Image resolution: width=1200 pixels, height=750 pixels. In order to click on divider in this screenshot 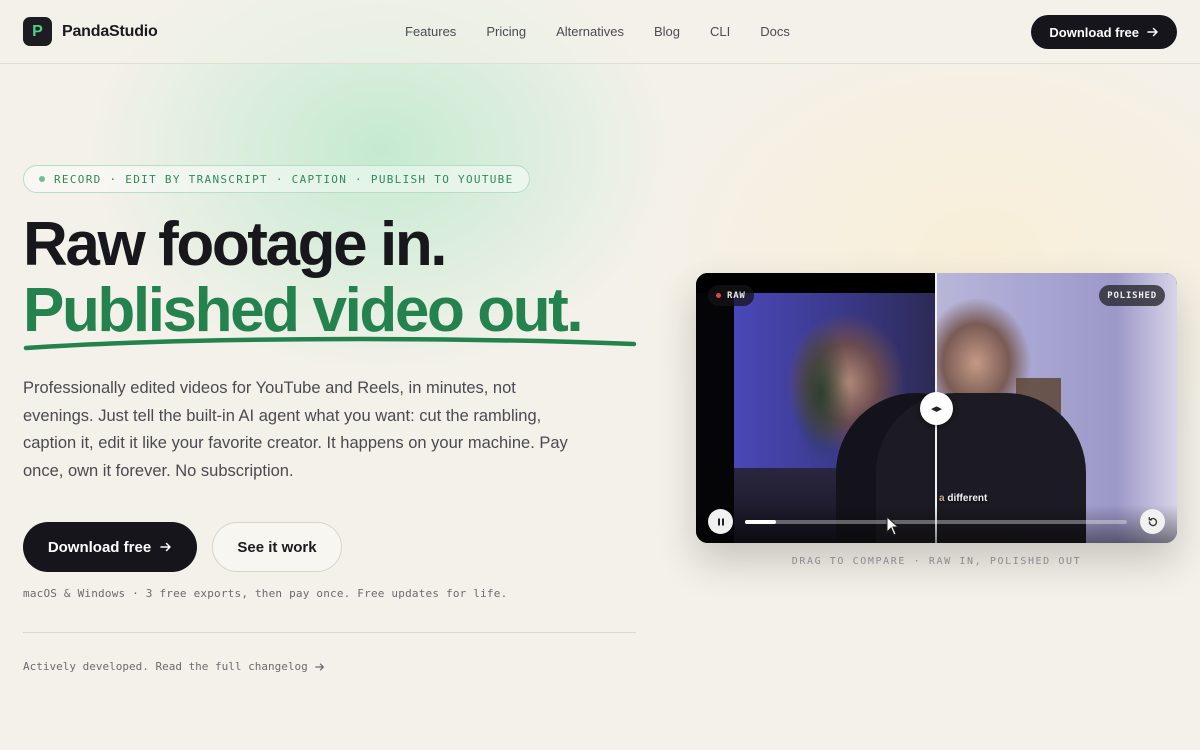, I will do `click(329, 632)`.